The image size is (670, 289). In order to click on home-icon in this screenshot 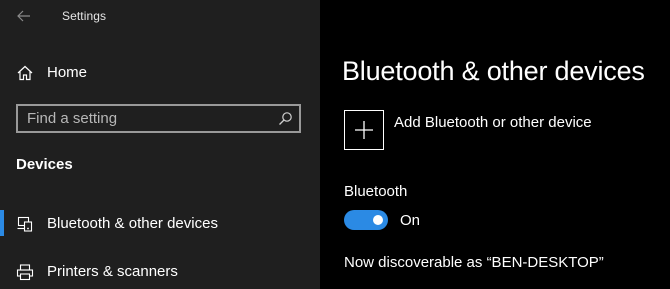, I will do `click(25, 73)`.